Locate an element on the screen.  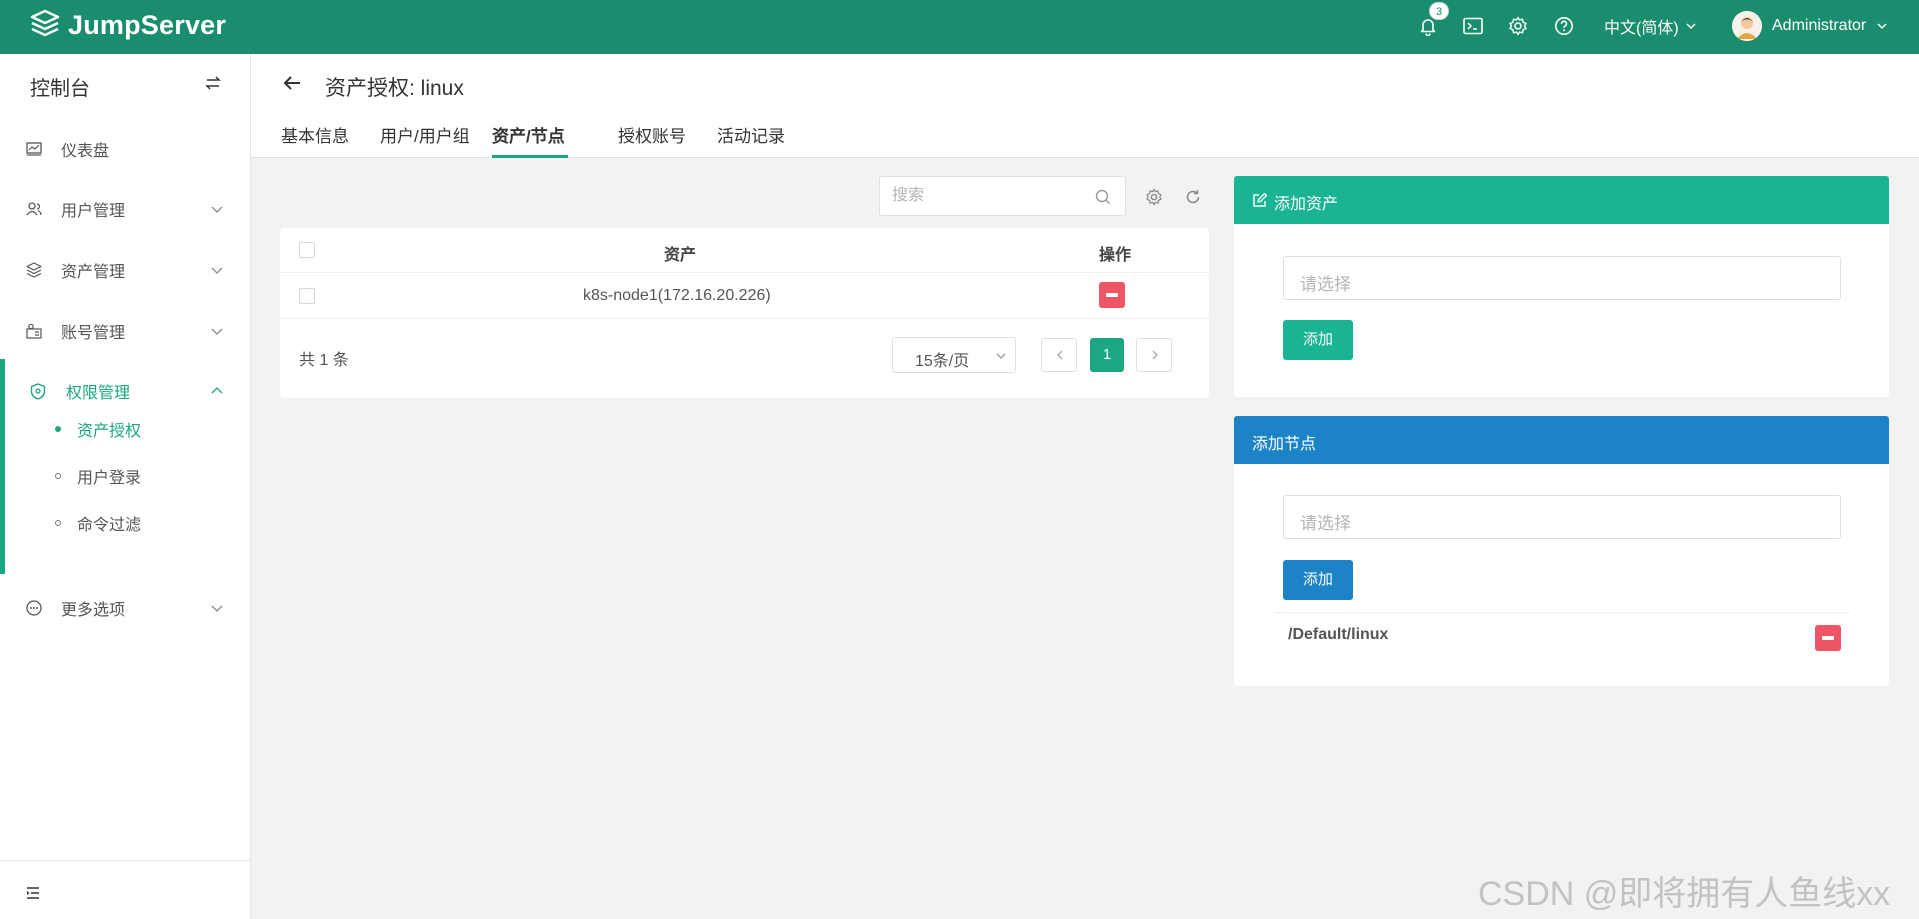
users-icon is located at coordinates (34, 209).